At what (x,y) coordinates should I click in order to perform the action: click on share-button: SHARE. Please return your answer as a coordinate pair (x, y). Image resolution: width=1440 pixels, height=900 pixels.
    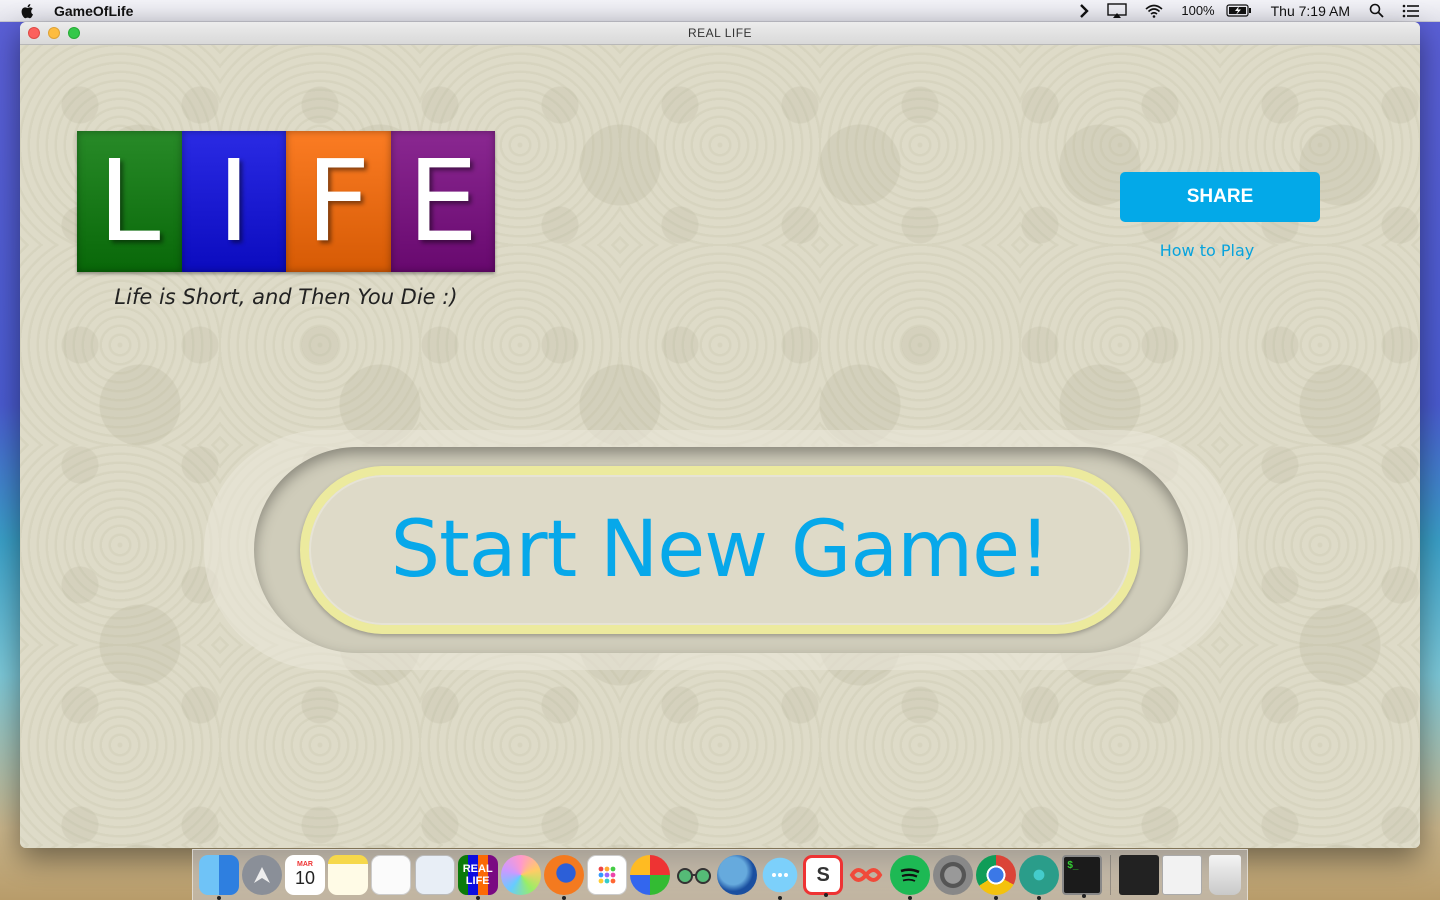
    Looking at the image, I should click on (1220, 197).